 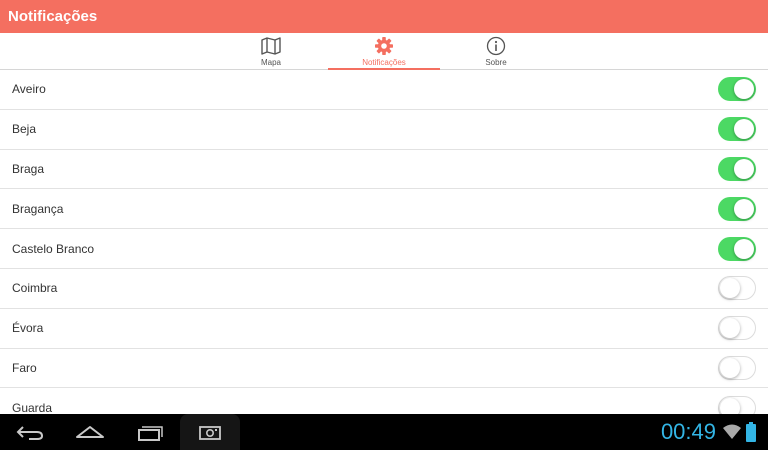 What do you see at coordinates (384, 170) in the screenshot?
I see `list-item: Braga` at bounding box center [384, 170].